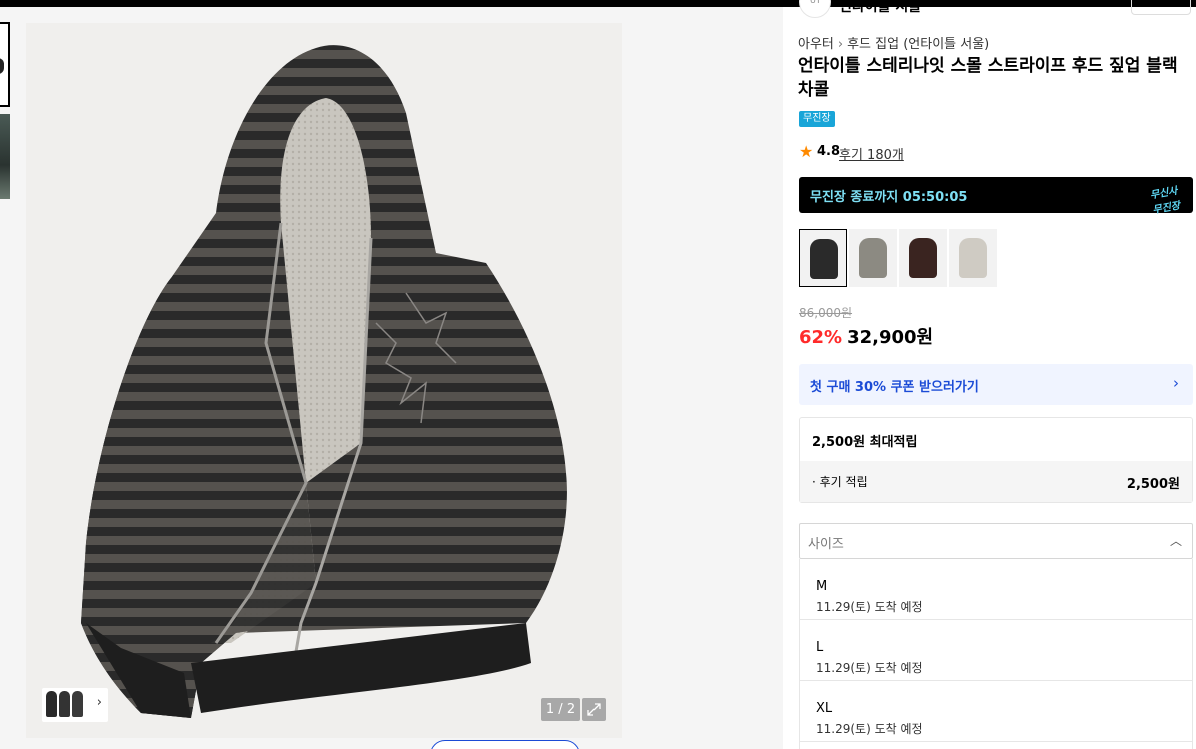 Image resolution: width=1196 pixels, height=749 pixels. Describe the element at coordinates (996, 10) in the screenshot. I see `brand-row: UT 언타이틀 서울 ♡ 4.5만` at that location.